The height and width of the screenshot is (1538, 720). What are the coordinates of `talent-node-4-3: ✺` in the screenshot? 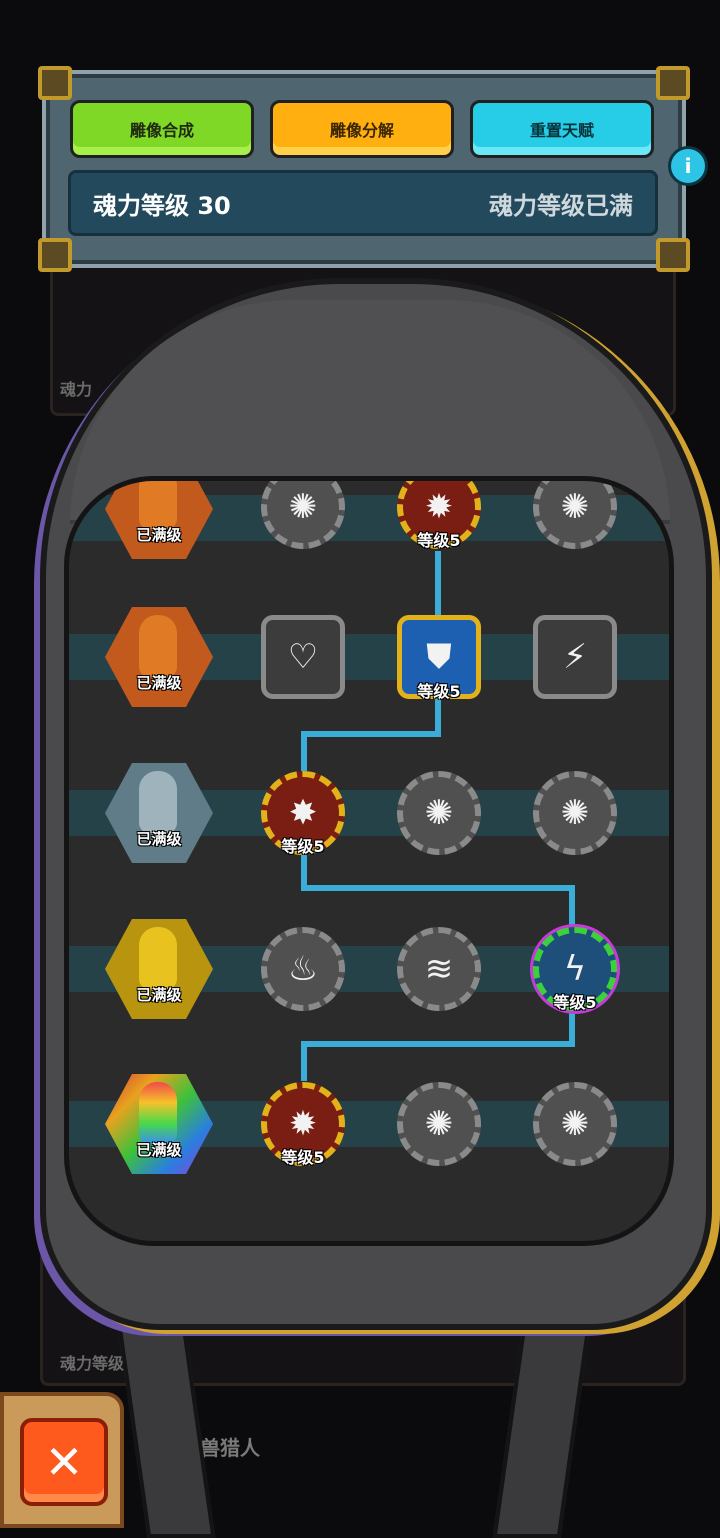 It's located at (575, 1124).